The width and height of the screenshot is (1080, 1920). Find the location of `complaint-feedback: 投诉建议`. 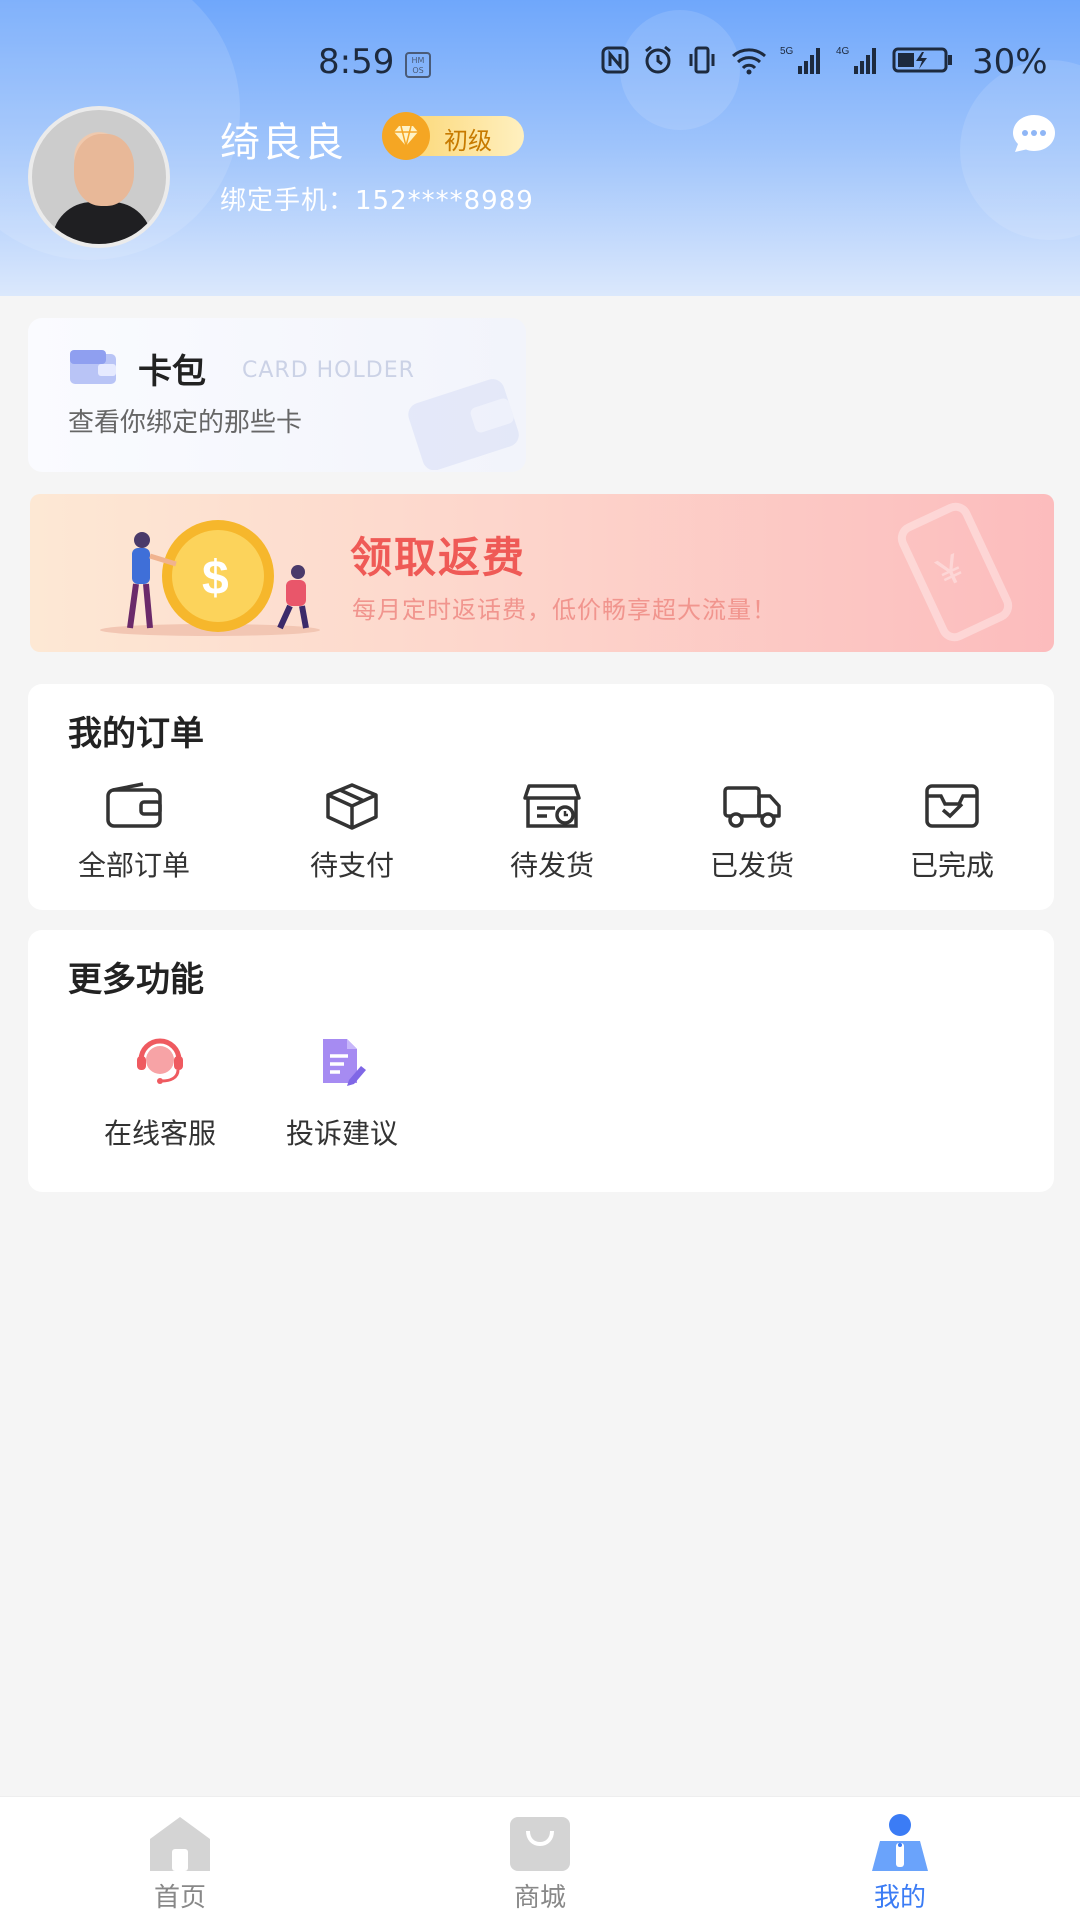

complaint-feedback: 投诉建议 is located at coordinates (342, 1096).